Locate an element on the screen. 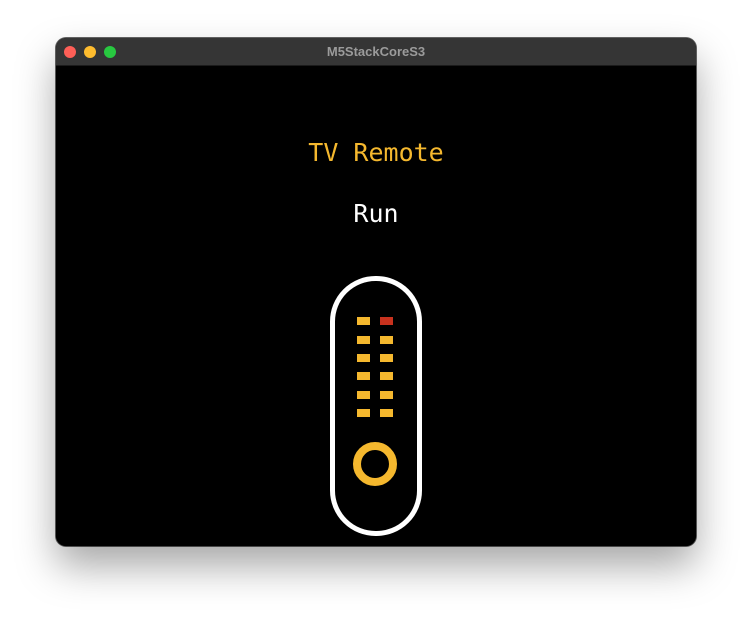 The image size is (752, 620). status-text: Run is located at coordinates (376, 213).